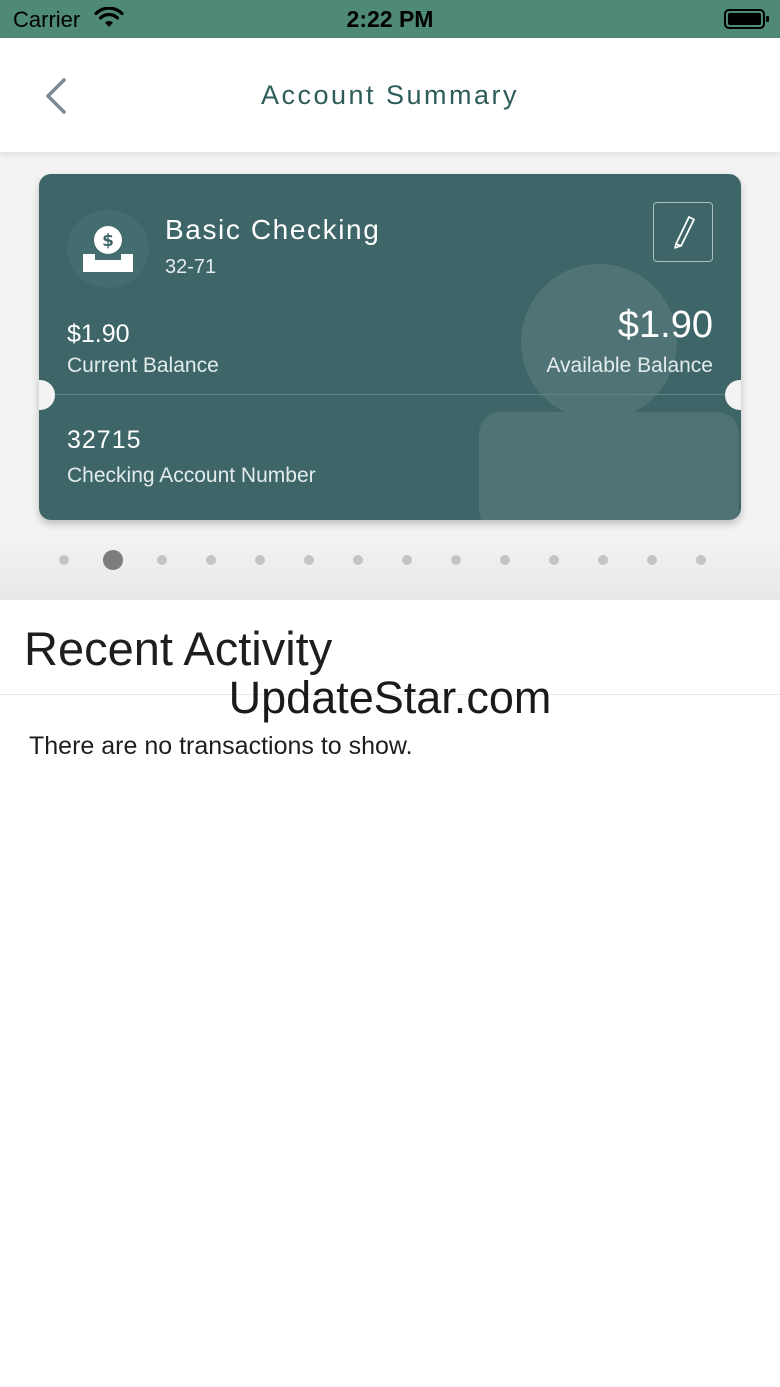  I want to click on current-balance-amount: $1.90, so click(98, 334).